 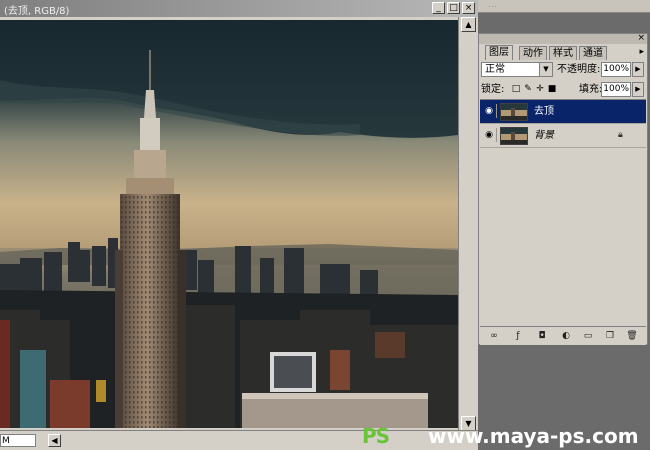 I want to click on layer-name: 背景, so click(x=544, y=135).